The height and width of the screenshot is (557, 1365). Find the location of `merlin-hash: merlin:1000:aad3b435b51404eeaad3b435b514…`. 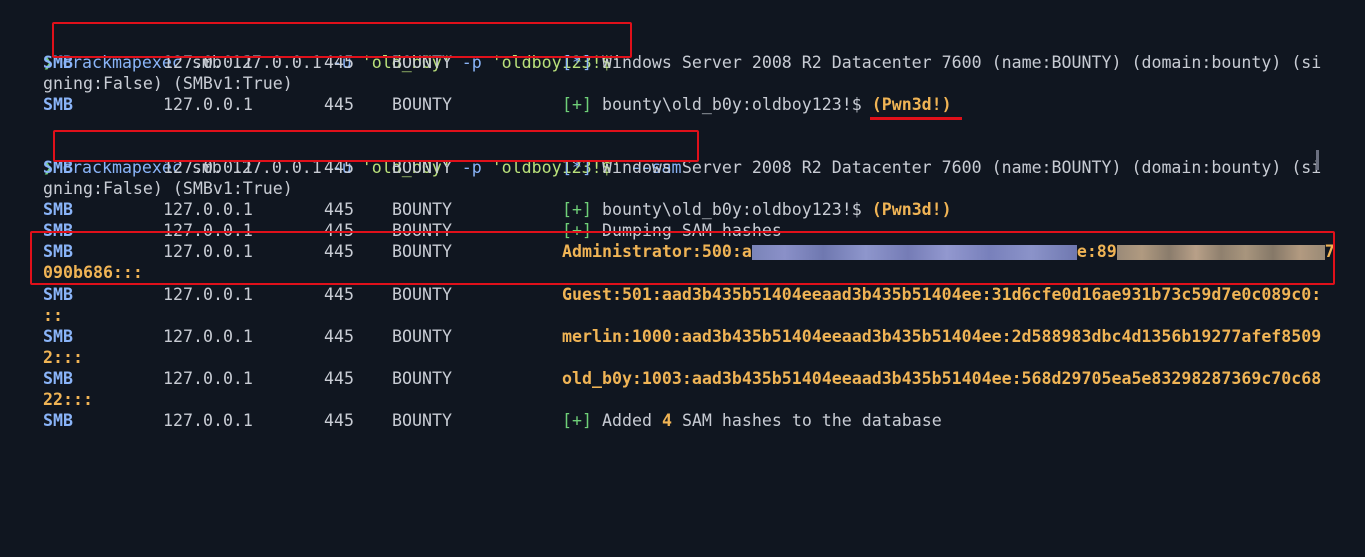

merlin-hash: merlin:1000:aad3b435b51404eeaad3b435b514… is located at coordinates (942, 336).